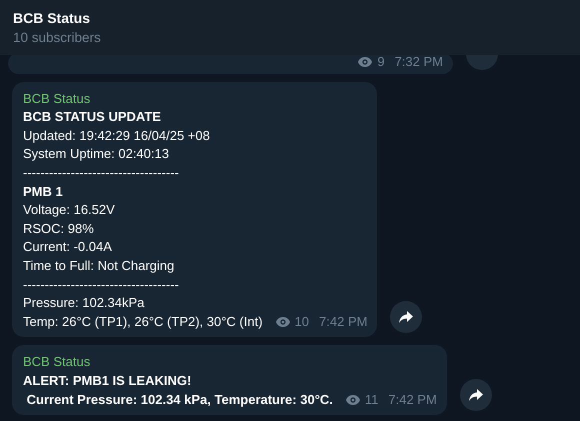  Describe the element at coordinates (68, 247) in the screenshot. I see `message-line: Current: -0.04A` at that location.